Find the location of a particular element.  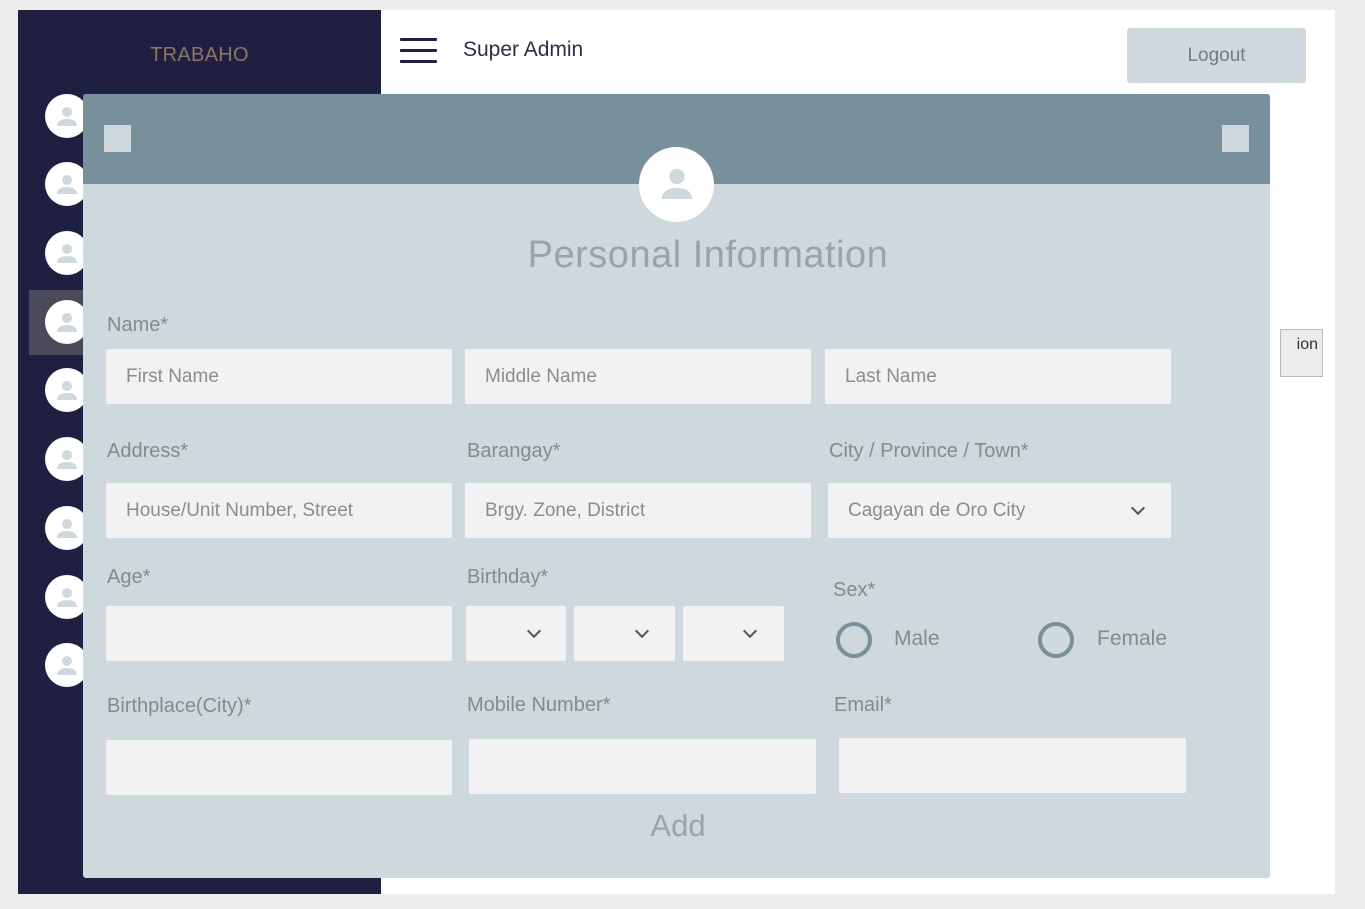

top-bar: Super Admin Logout is located at coordinates (858, 52).